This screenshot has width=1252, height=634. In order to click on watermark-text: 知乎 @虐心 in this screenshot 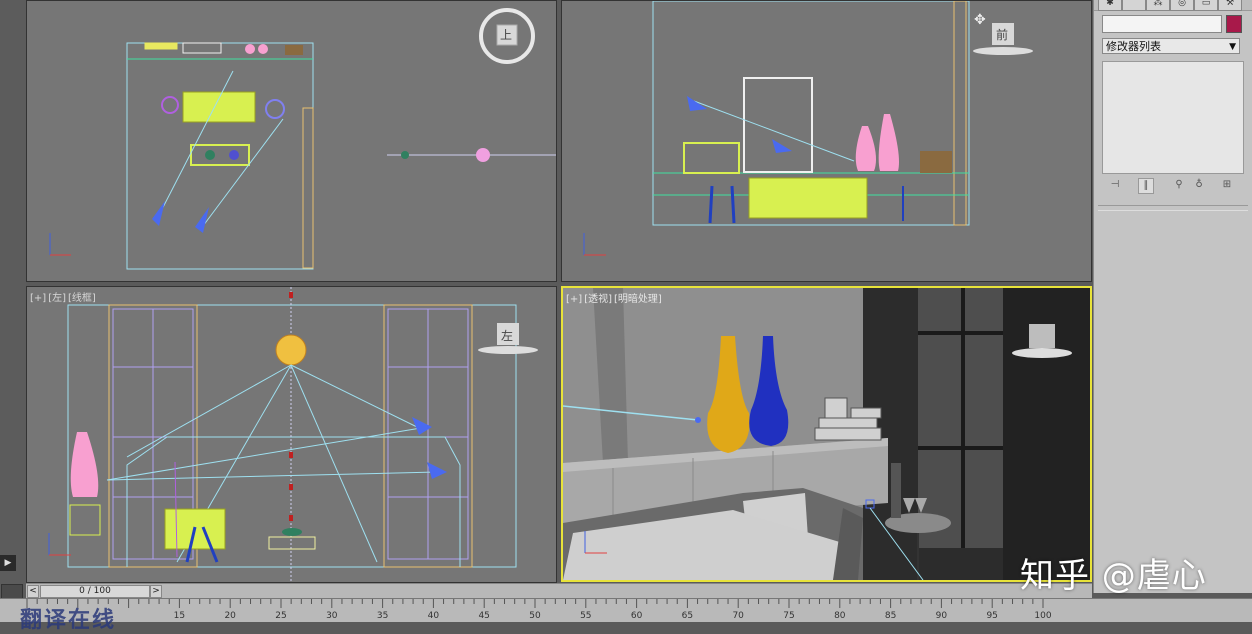, I will do `click(1113, 576)`.